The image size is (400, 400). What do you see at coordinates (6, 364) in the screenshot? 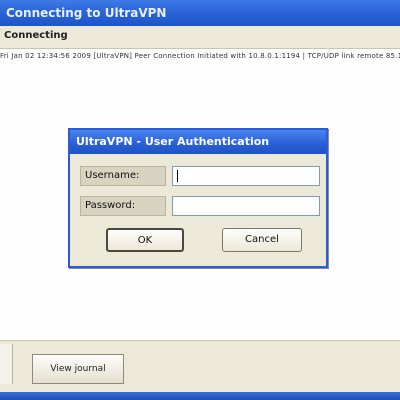
I see `bottom-left-tab` at bounding box center [6, 364].